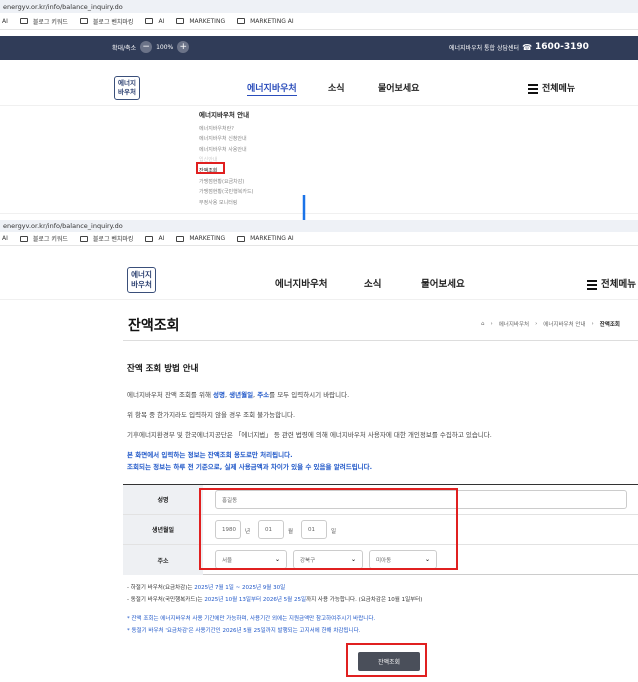 The width and height of the screenshot is (638, 682). What do you see at coordinates (226, 150) in the screenshot?
I see `dropdown-item: 에너지바우처 사용안내` at bounding box center [226, 150].